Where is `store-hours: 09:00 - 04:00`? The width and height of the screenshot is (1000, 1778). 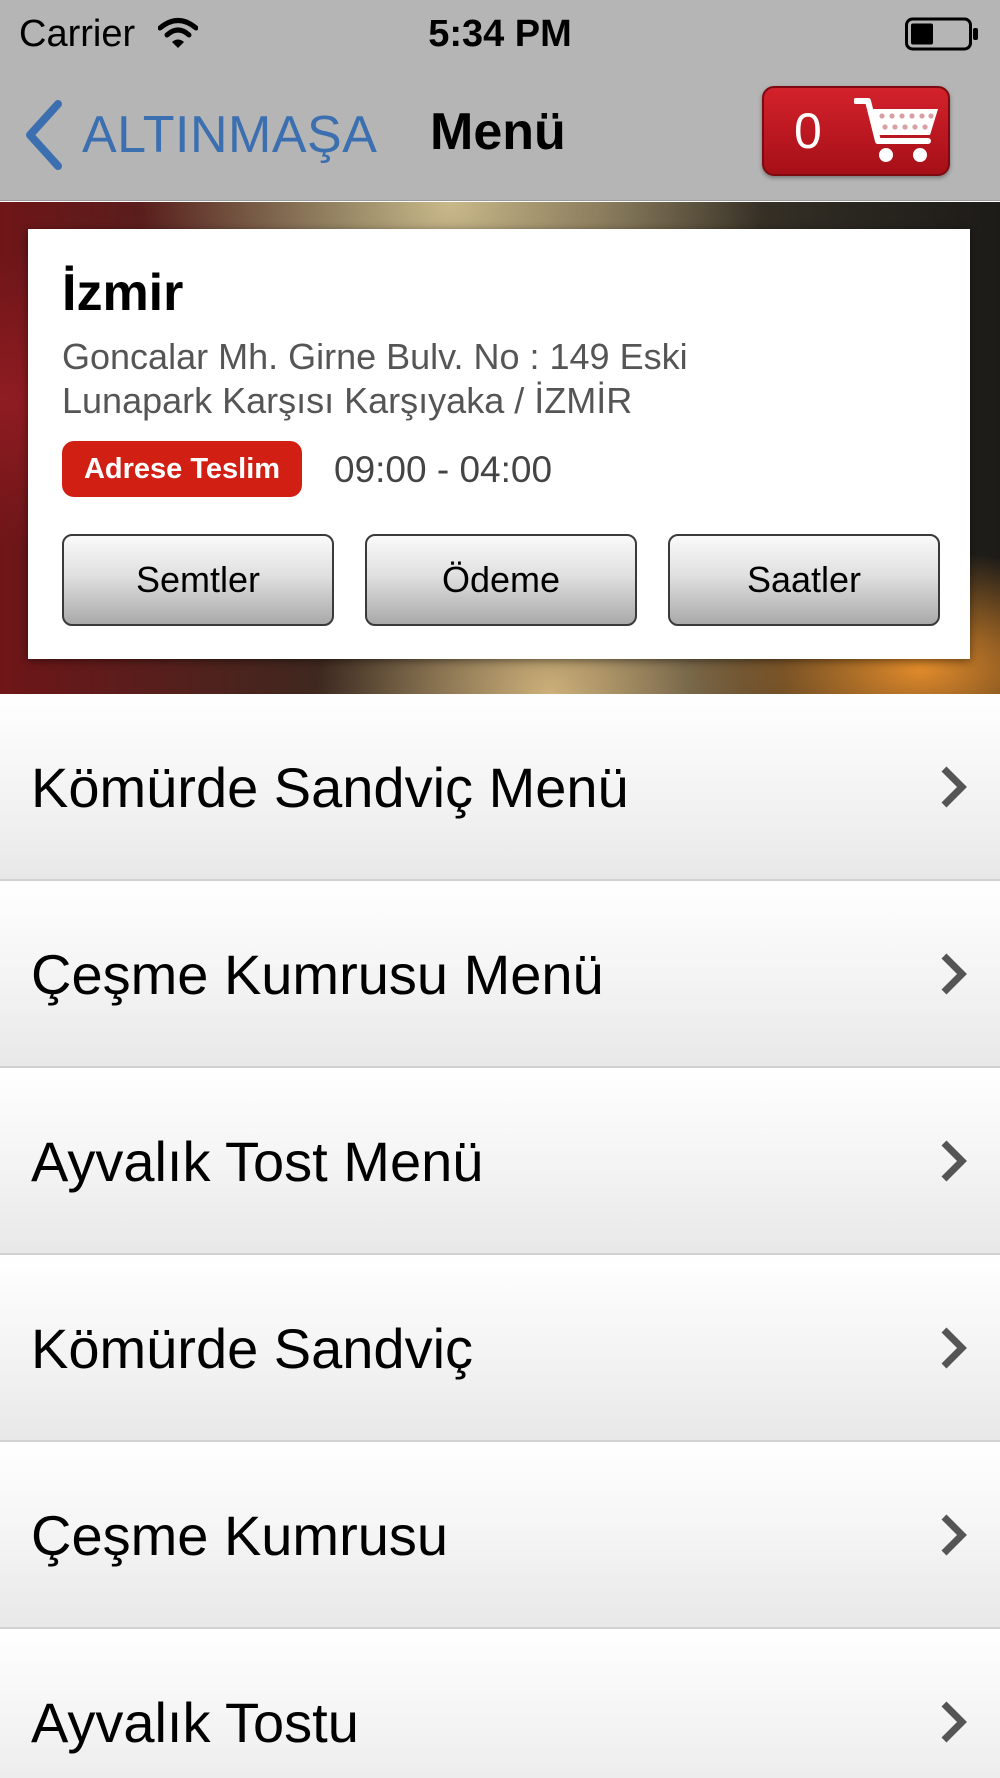 store-hours: 09:00 - 04:00 is located at coordinates (443, 469).